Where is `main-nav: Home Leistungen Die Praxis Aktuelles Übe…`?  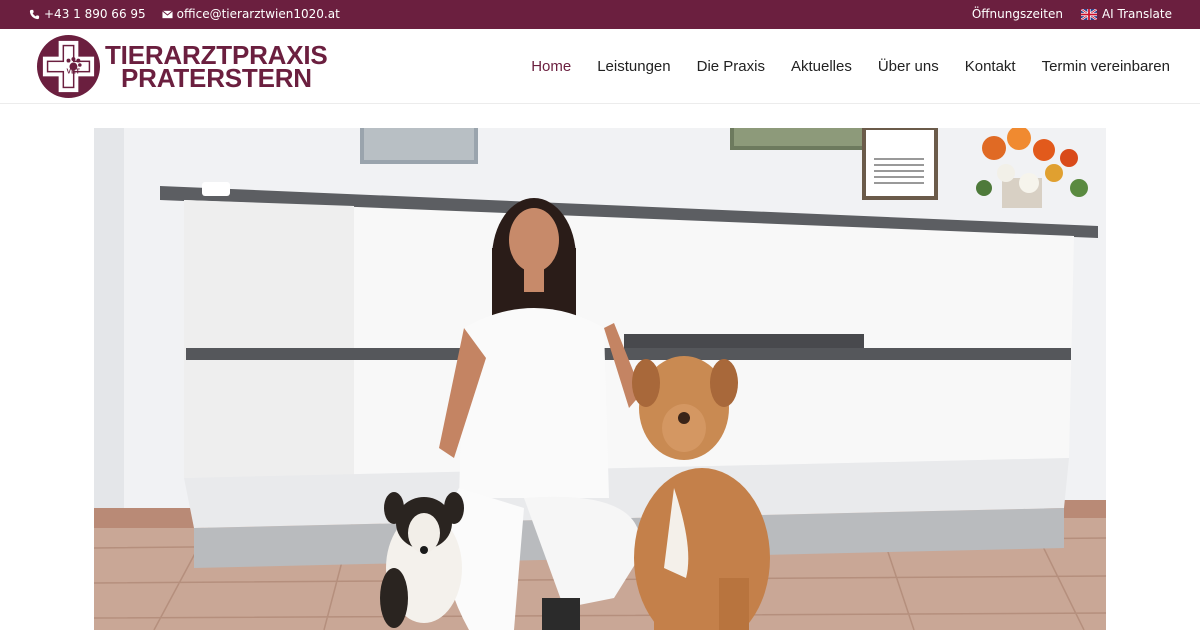
main-nav: Home Leistungen Die Praxis Aktuelles Übe… is located at coordinates (837, 66).